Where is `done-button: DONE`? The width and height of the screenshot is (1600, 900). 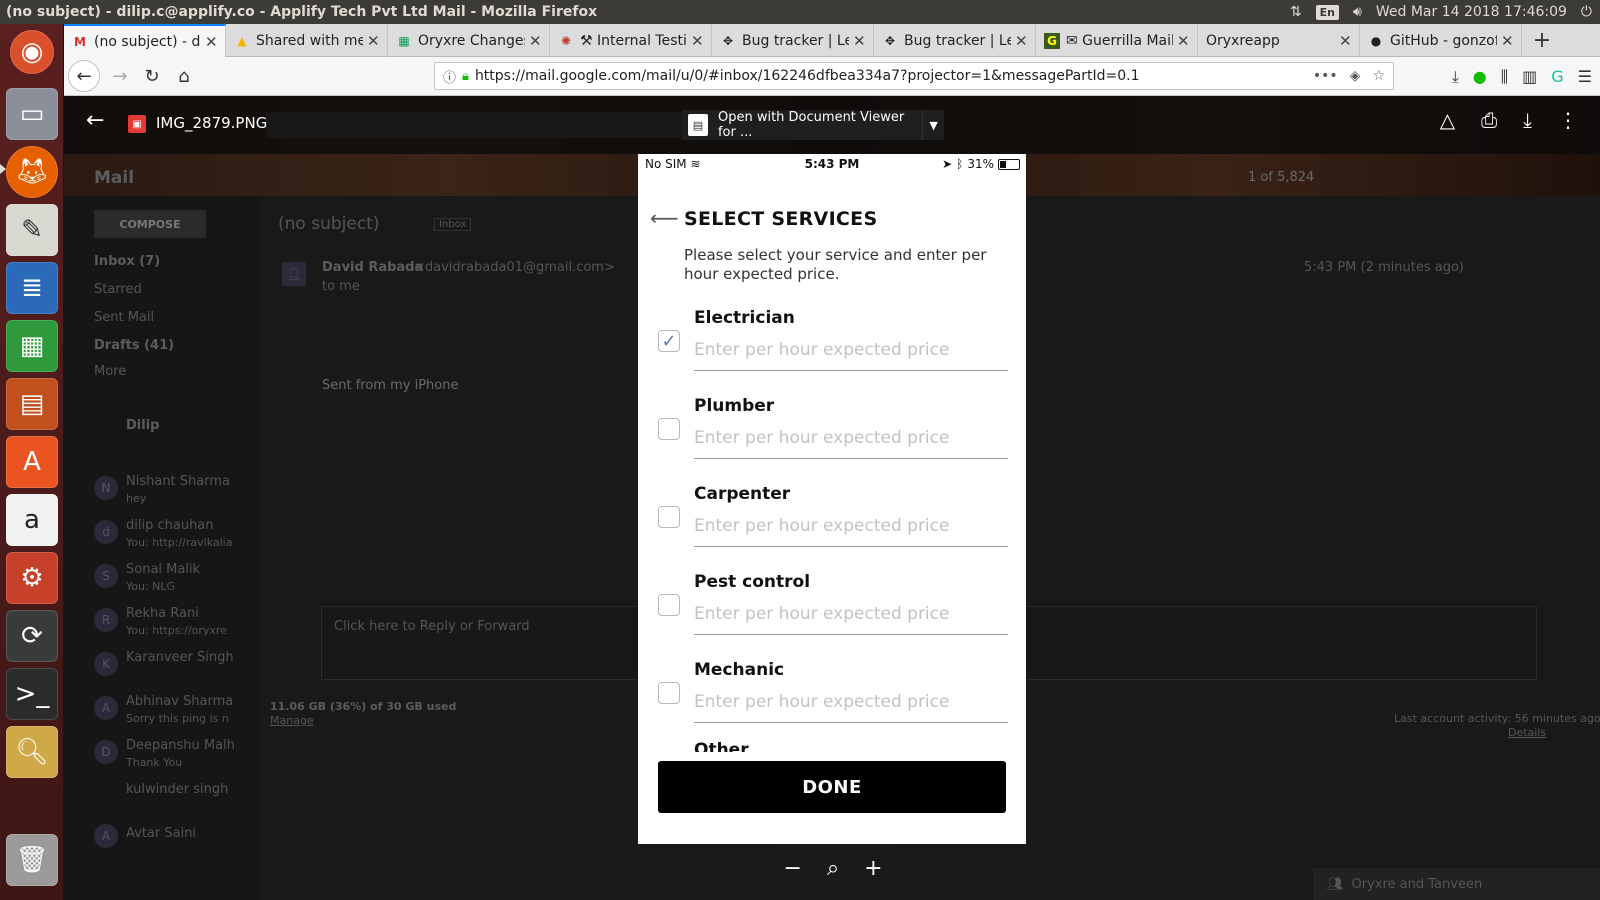
done-button: DONE is located at coordinates (832, 787).